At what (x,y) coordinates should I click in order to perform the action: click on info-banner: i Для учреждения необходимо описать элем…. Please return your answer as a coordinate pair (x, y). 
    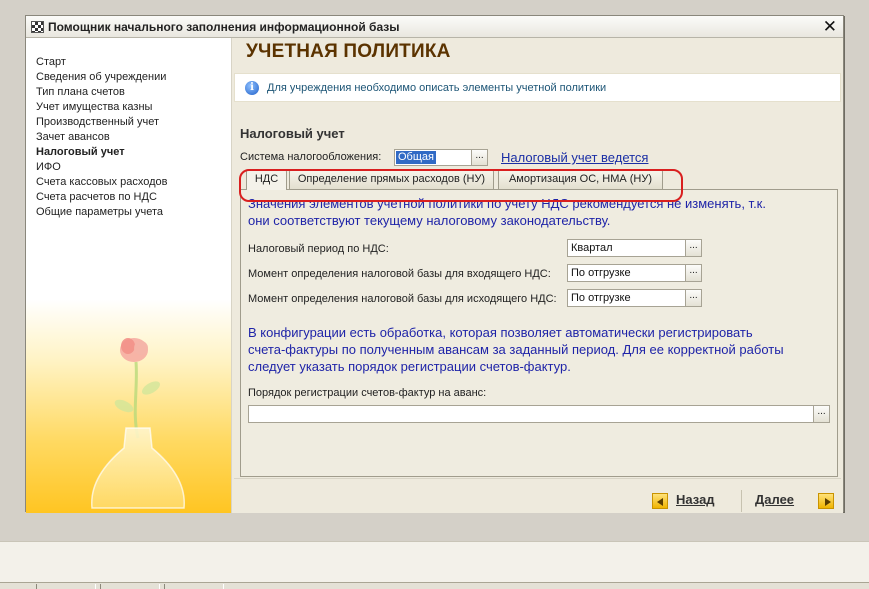
    Looking at the image, I should click on (537, 87).